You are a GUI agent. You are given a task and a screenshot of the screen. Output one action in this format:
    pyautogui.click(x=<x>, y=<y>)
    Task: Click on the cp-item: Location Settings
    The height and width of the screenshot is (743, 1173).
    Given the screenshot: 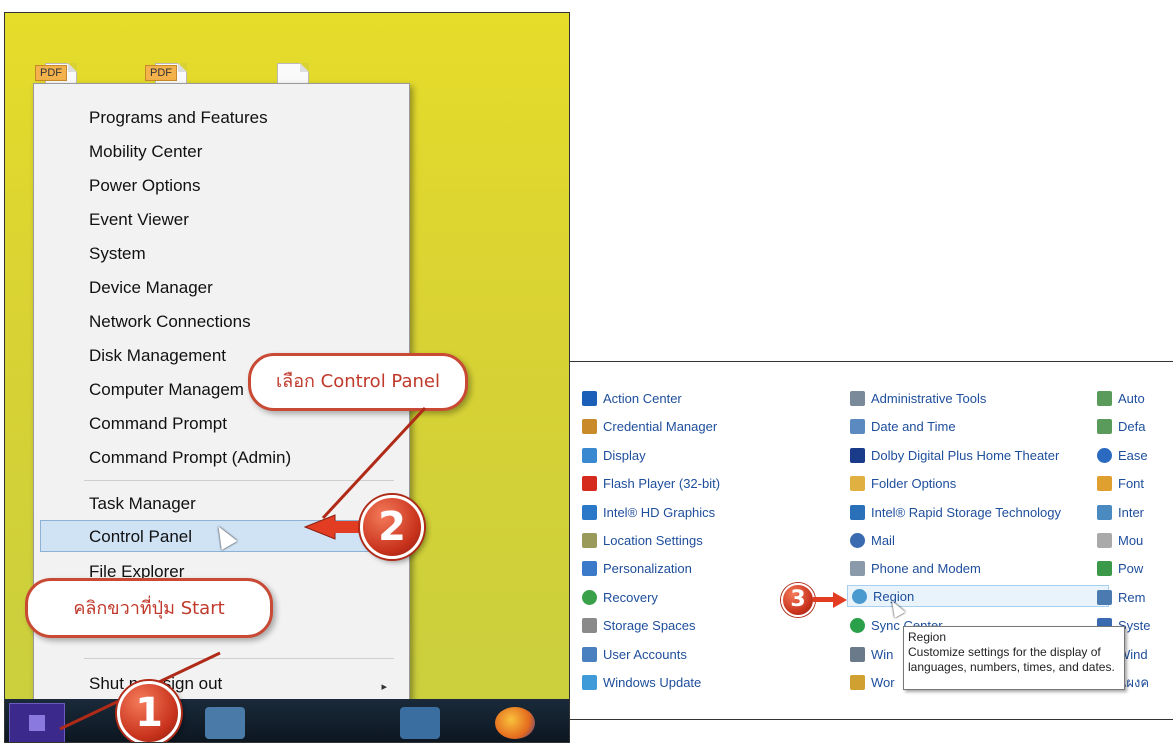 What is the action you would take?
    pyautogui.click(x=642, y=541)
    